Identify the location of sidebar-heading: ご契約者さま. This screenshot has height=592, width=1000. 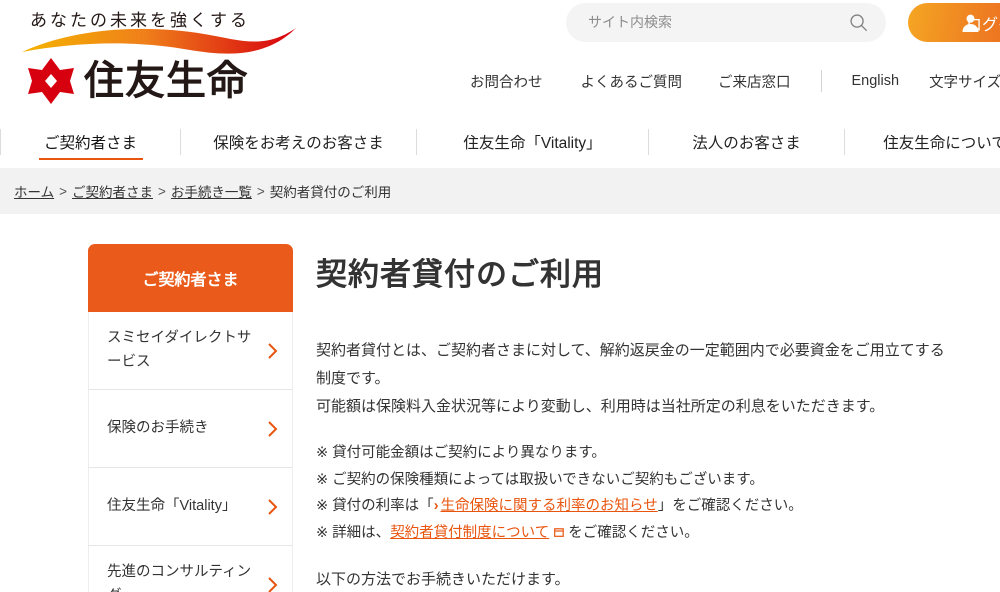
(190, 278).